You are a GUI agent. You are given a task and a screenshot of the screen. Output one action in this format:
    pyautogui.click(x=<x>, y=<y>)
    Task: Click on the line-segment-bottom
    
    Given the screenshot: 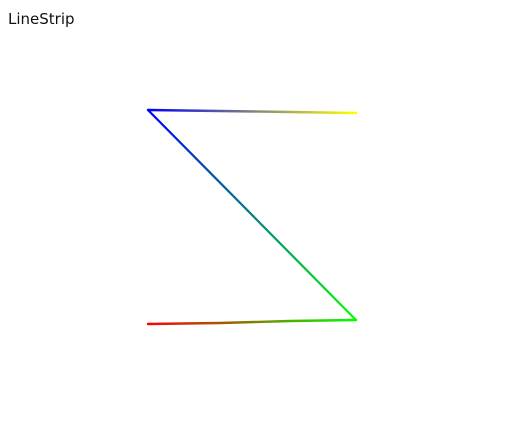 What is the action you would take?
    pyautogui.click(x=252, y=322)
    